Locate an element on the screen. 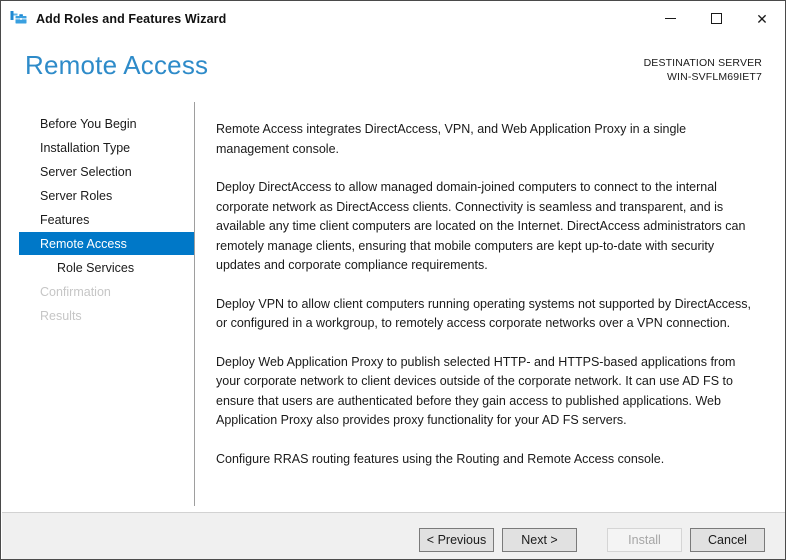  minimize-button is located at coordinates (670, 18).